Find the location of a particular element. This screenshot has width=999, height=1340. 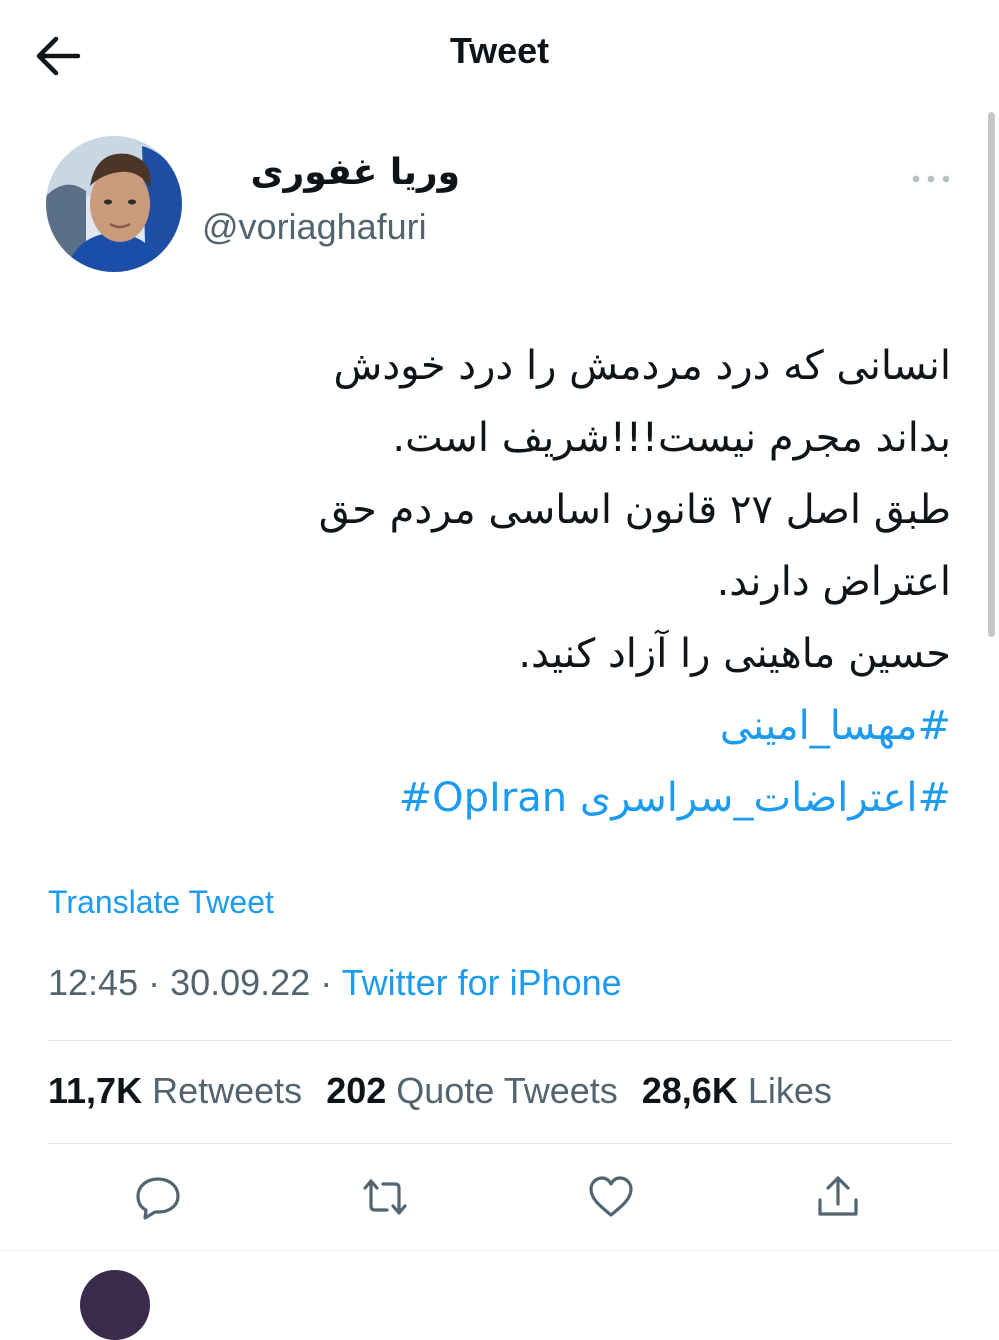

retweet-icon is located at coordinates (385, 1197).